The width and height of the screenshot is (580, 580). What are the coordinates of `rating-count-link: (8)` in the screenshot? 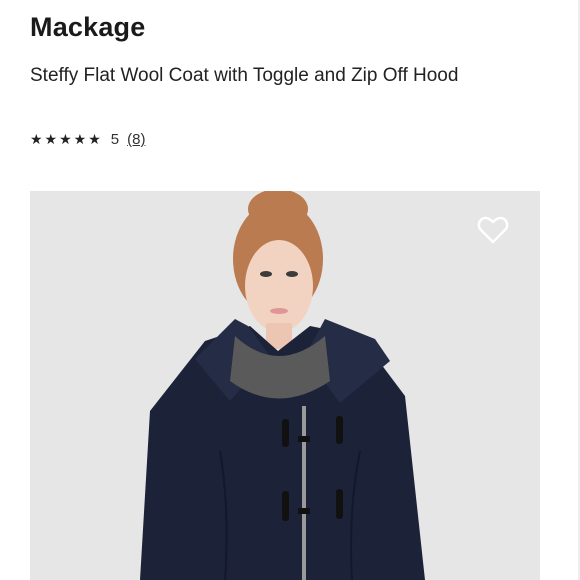 It's located at (136, 139).